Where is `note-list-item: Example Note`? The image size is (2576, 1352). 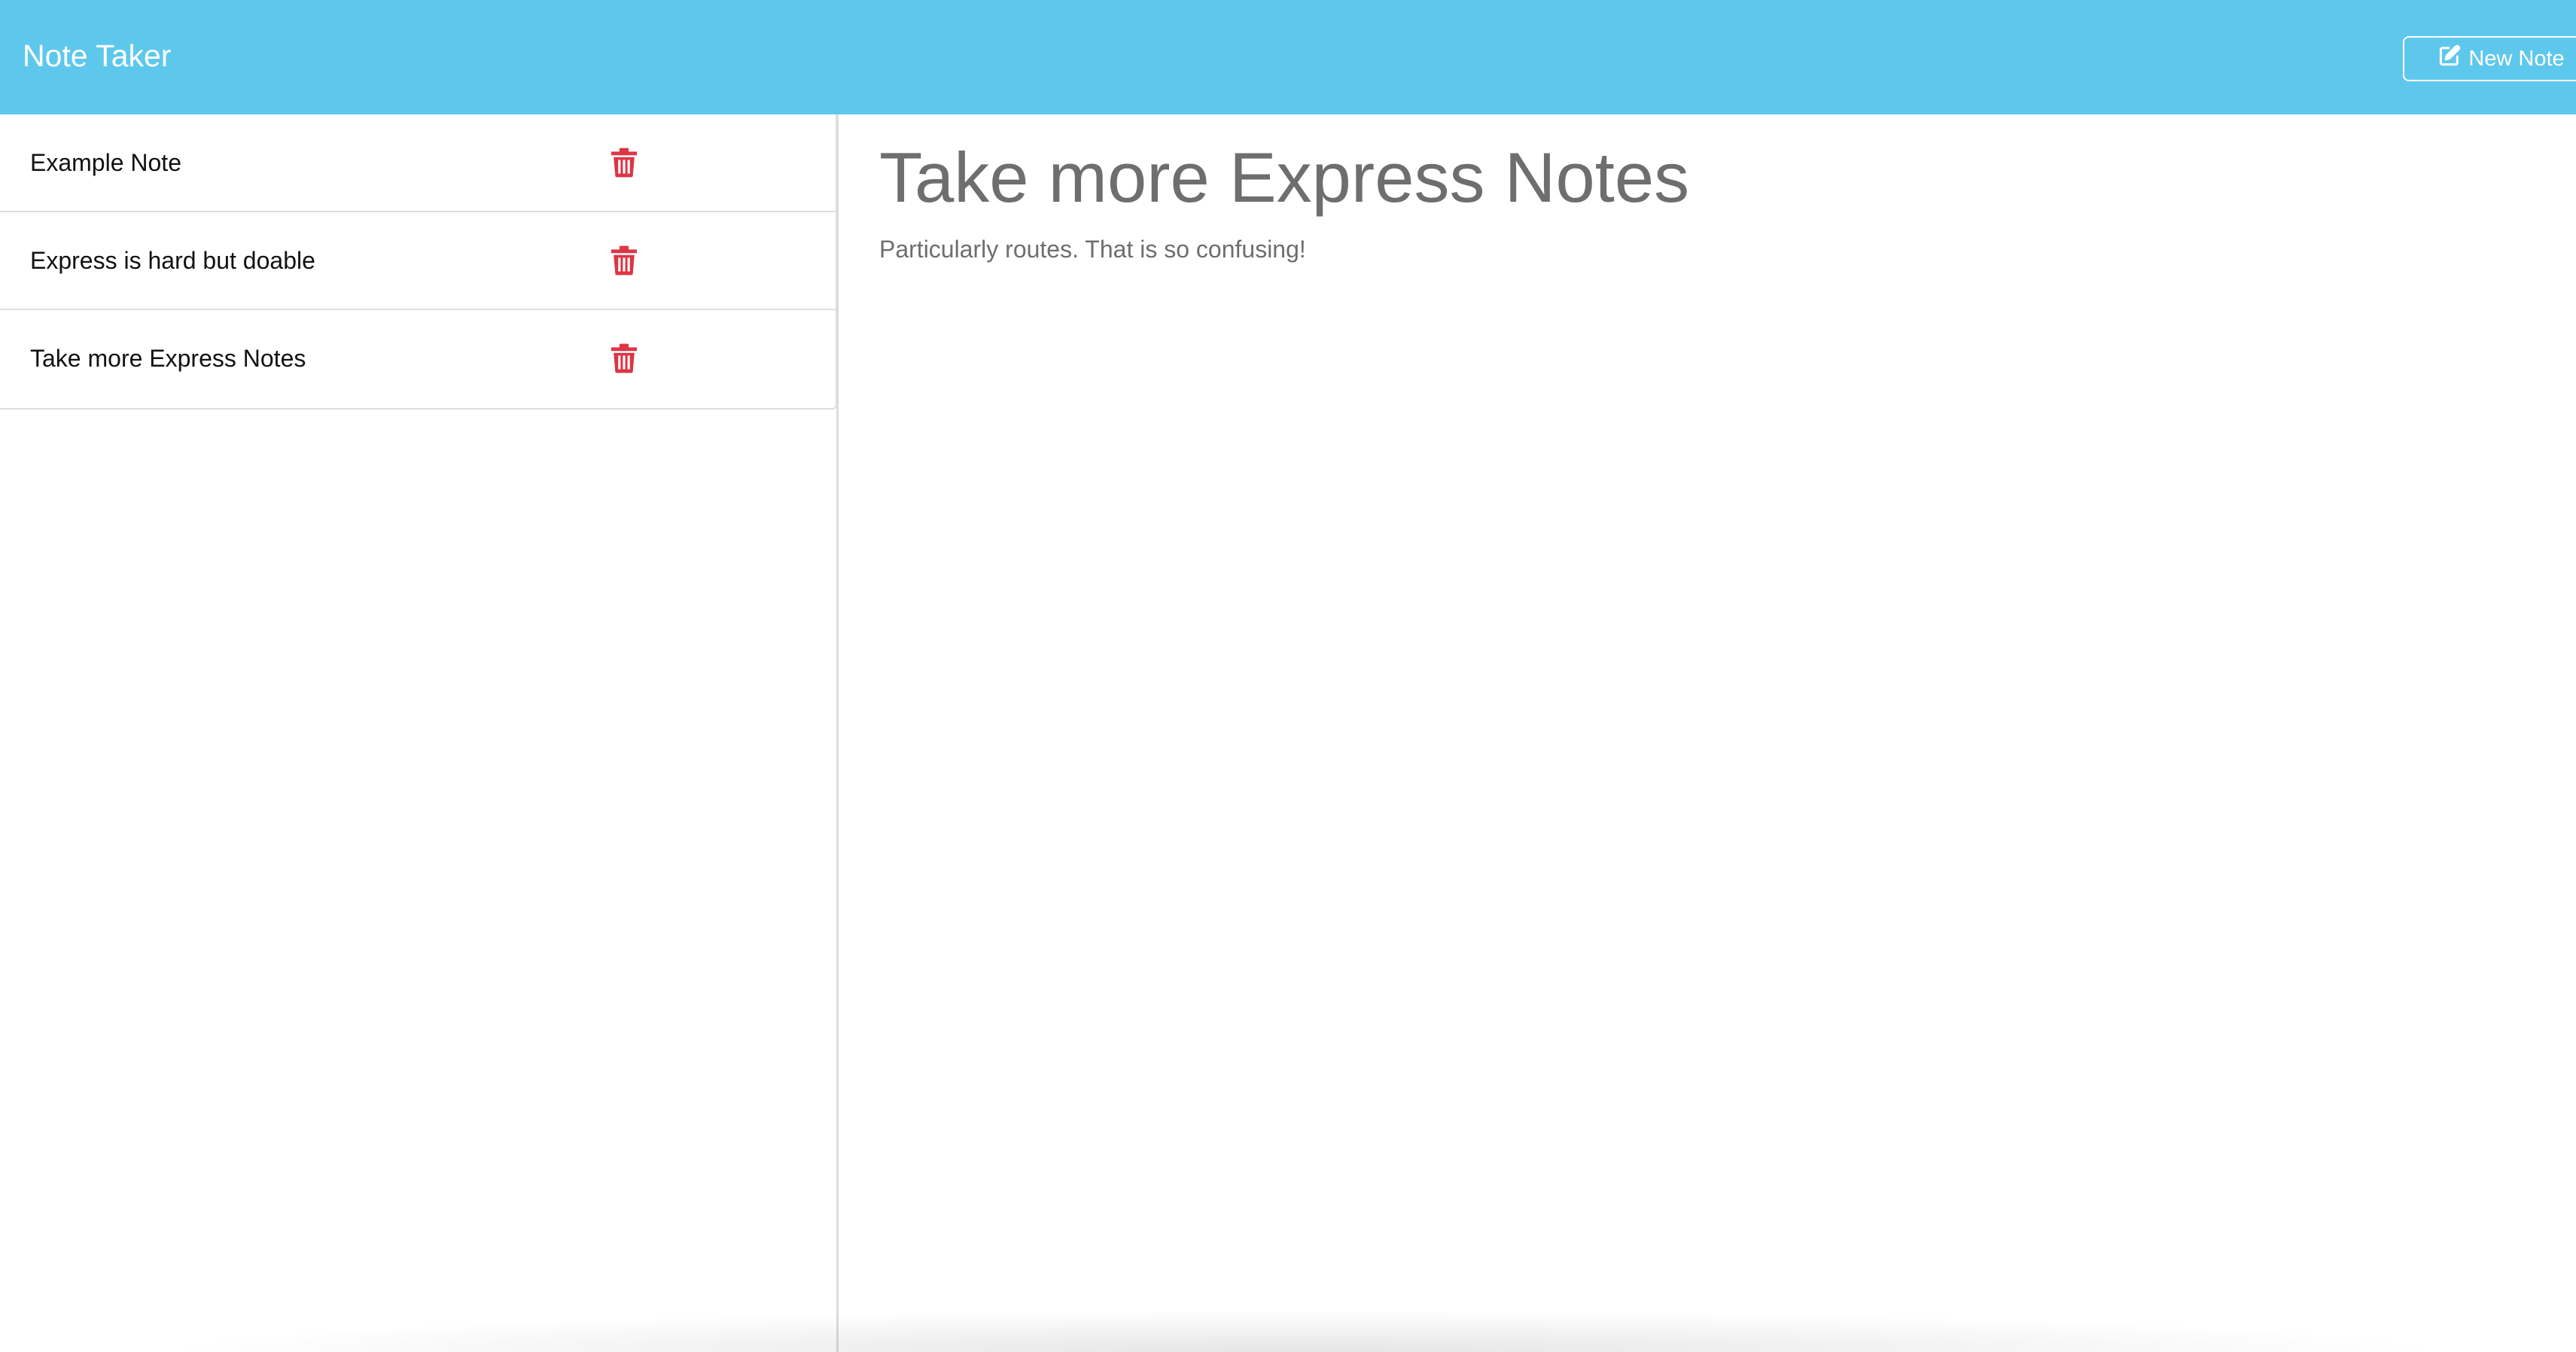
note-list-item: Example Note is located at coordinates (418, 163).